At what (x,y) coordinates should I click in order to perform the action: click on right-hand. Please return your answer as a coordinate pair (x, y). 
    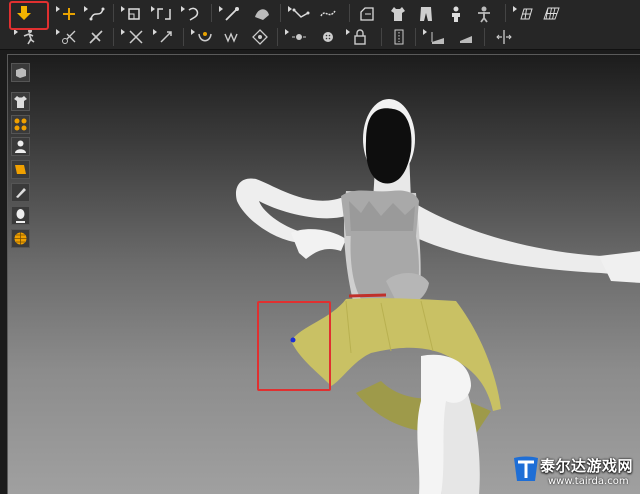
    Looking at the image, I should click on (619, 267).